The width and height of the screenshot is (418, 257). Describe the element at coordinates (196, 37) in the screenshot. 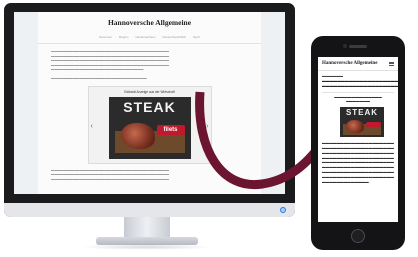

I see `nav-item: Sport` at that location.